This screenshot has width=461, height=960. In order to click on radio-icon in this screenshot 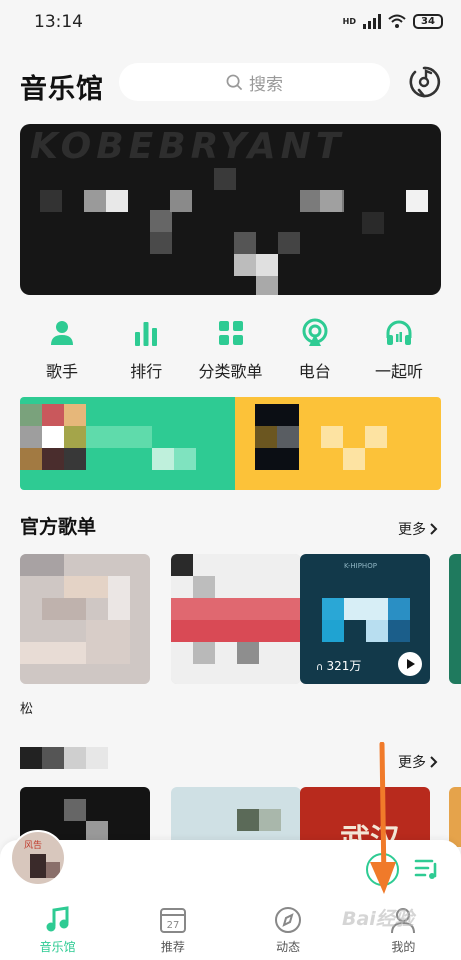, I will do `click(315, 332)`.